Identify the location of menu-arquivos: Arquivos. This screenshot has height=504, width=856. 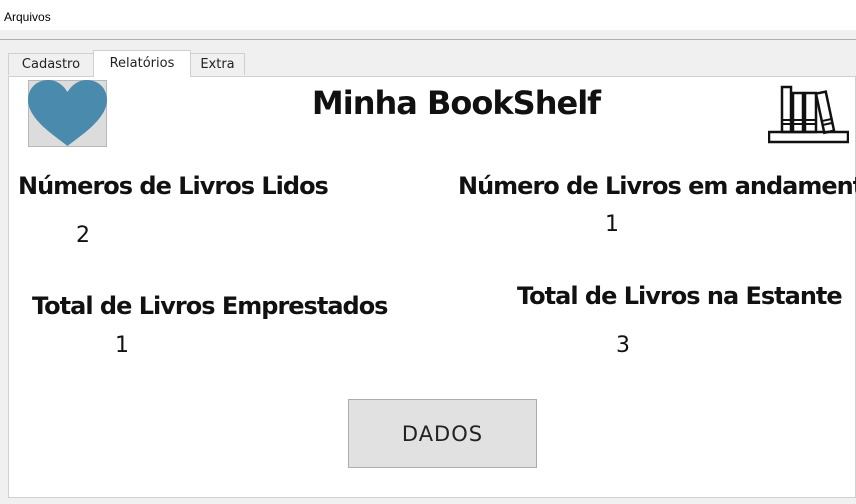
(27, 17).